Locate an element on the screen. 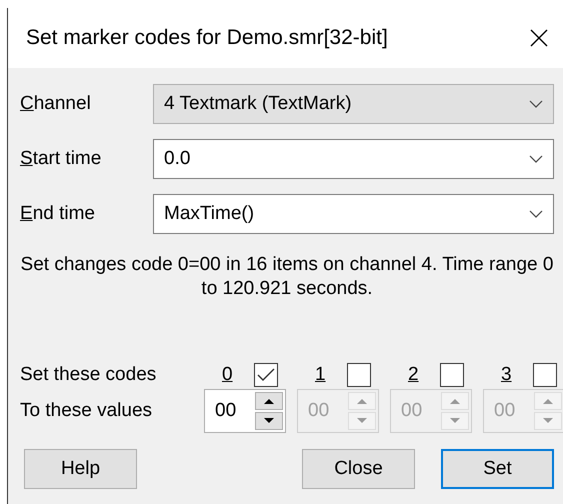 The height and width of the screenshot is (504, 563). codes-label: Set these codes is located at coordinates (89, 375).